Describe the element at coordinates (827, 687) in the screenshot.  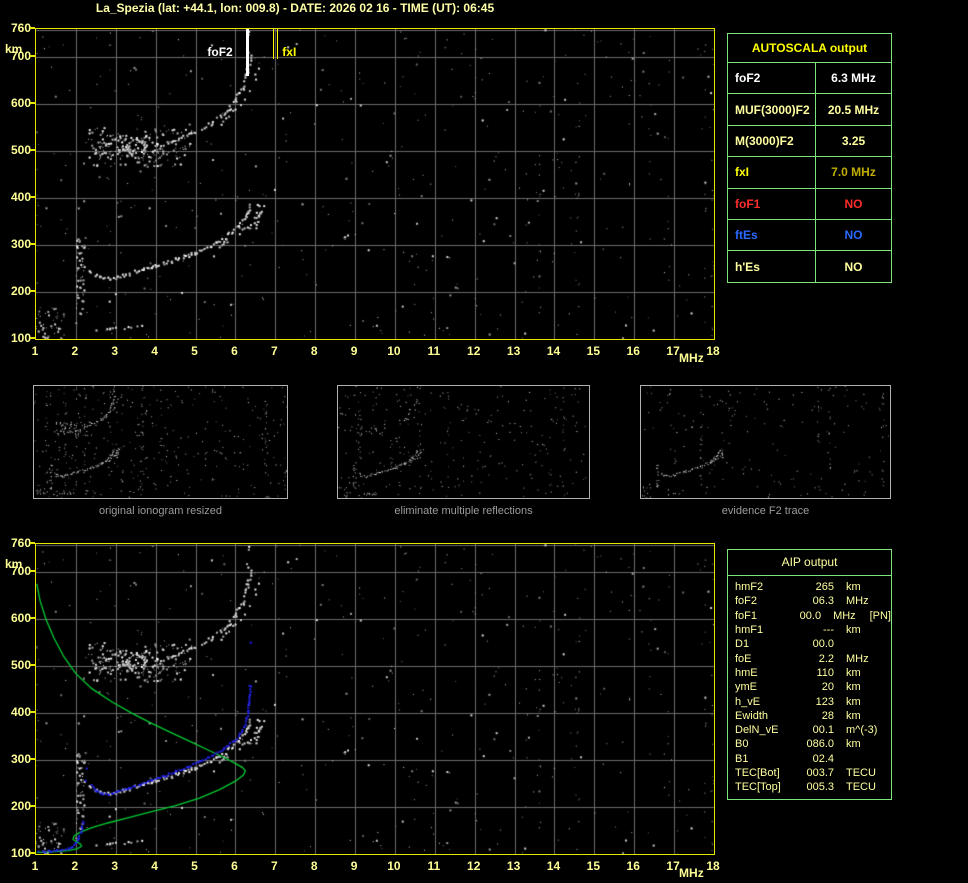
I see `aip-cell: 20` at that location.